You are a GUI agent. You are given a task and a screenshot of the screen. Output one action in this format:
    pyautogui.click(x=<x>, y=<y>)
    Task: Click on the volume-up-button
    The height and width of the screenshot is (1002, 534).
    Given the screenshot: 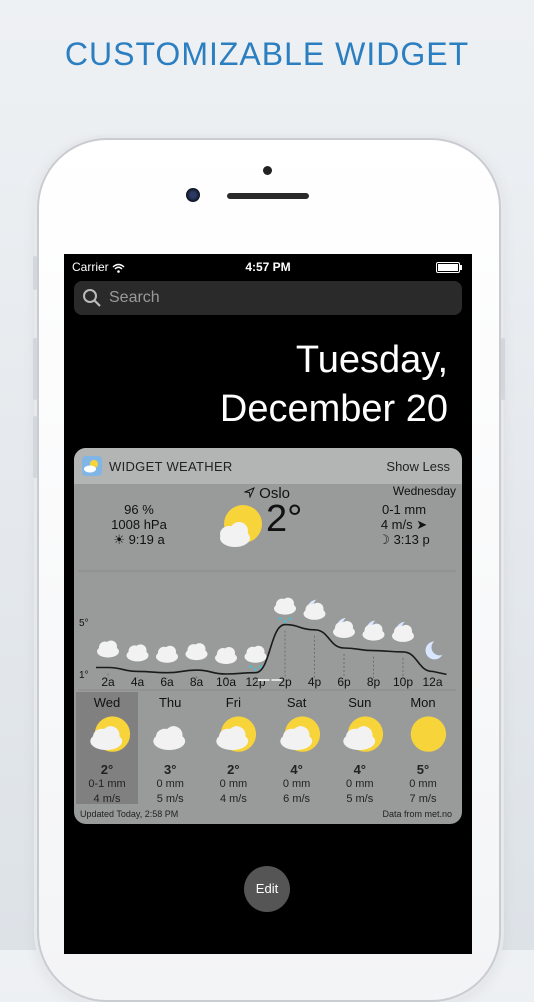 What is the action you would take?
    pyautogui.click(x=35, y=369)
    